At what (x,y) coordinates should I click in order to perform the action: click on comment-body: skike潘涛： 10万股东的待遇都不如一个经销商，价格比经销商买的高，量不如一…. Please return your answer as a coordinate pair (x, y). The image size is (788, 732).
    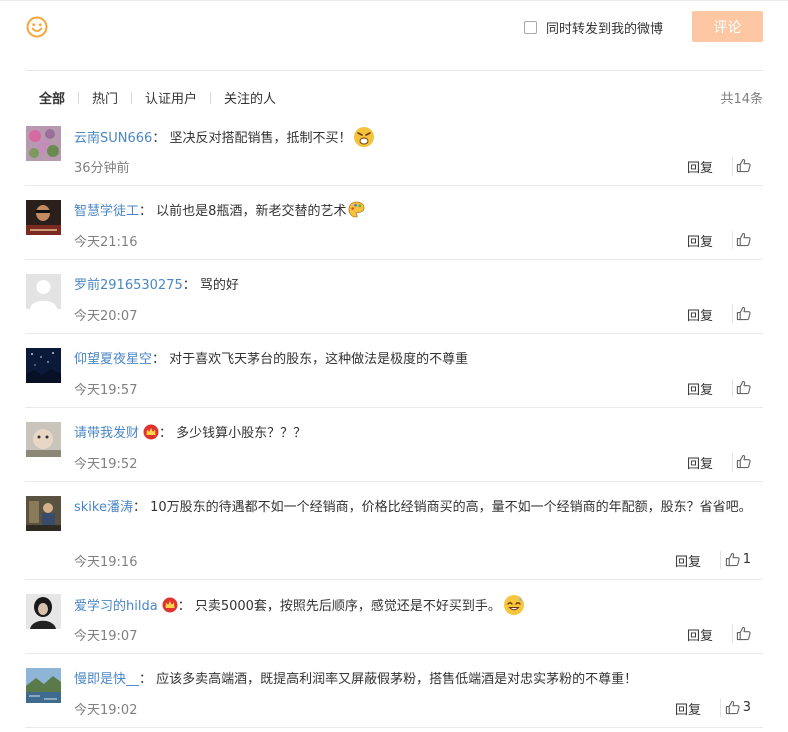
    Looking at the image, I should click on (414, 508).